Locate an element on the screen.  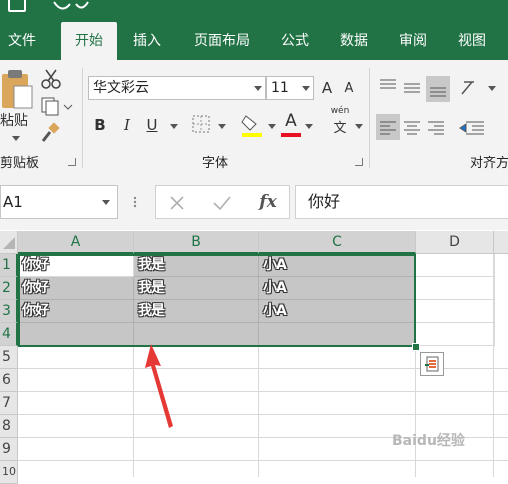
cell-c3: 小A is located at coordinates (337, 311).